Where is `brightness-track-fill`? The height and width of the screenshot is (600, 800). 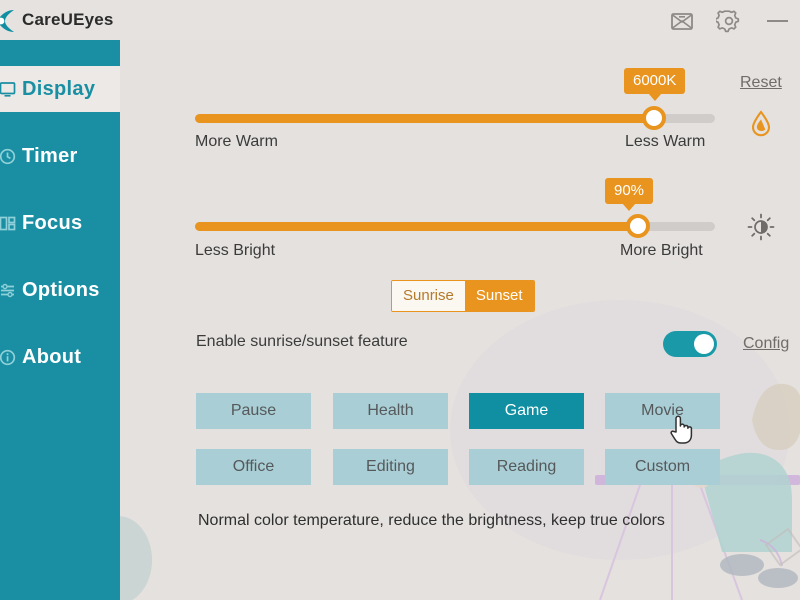 brightness-track-fill is located at coordinates (417, 226).